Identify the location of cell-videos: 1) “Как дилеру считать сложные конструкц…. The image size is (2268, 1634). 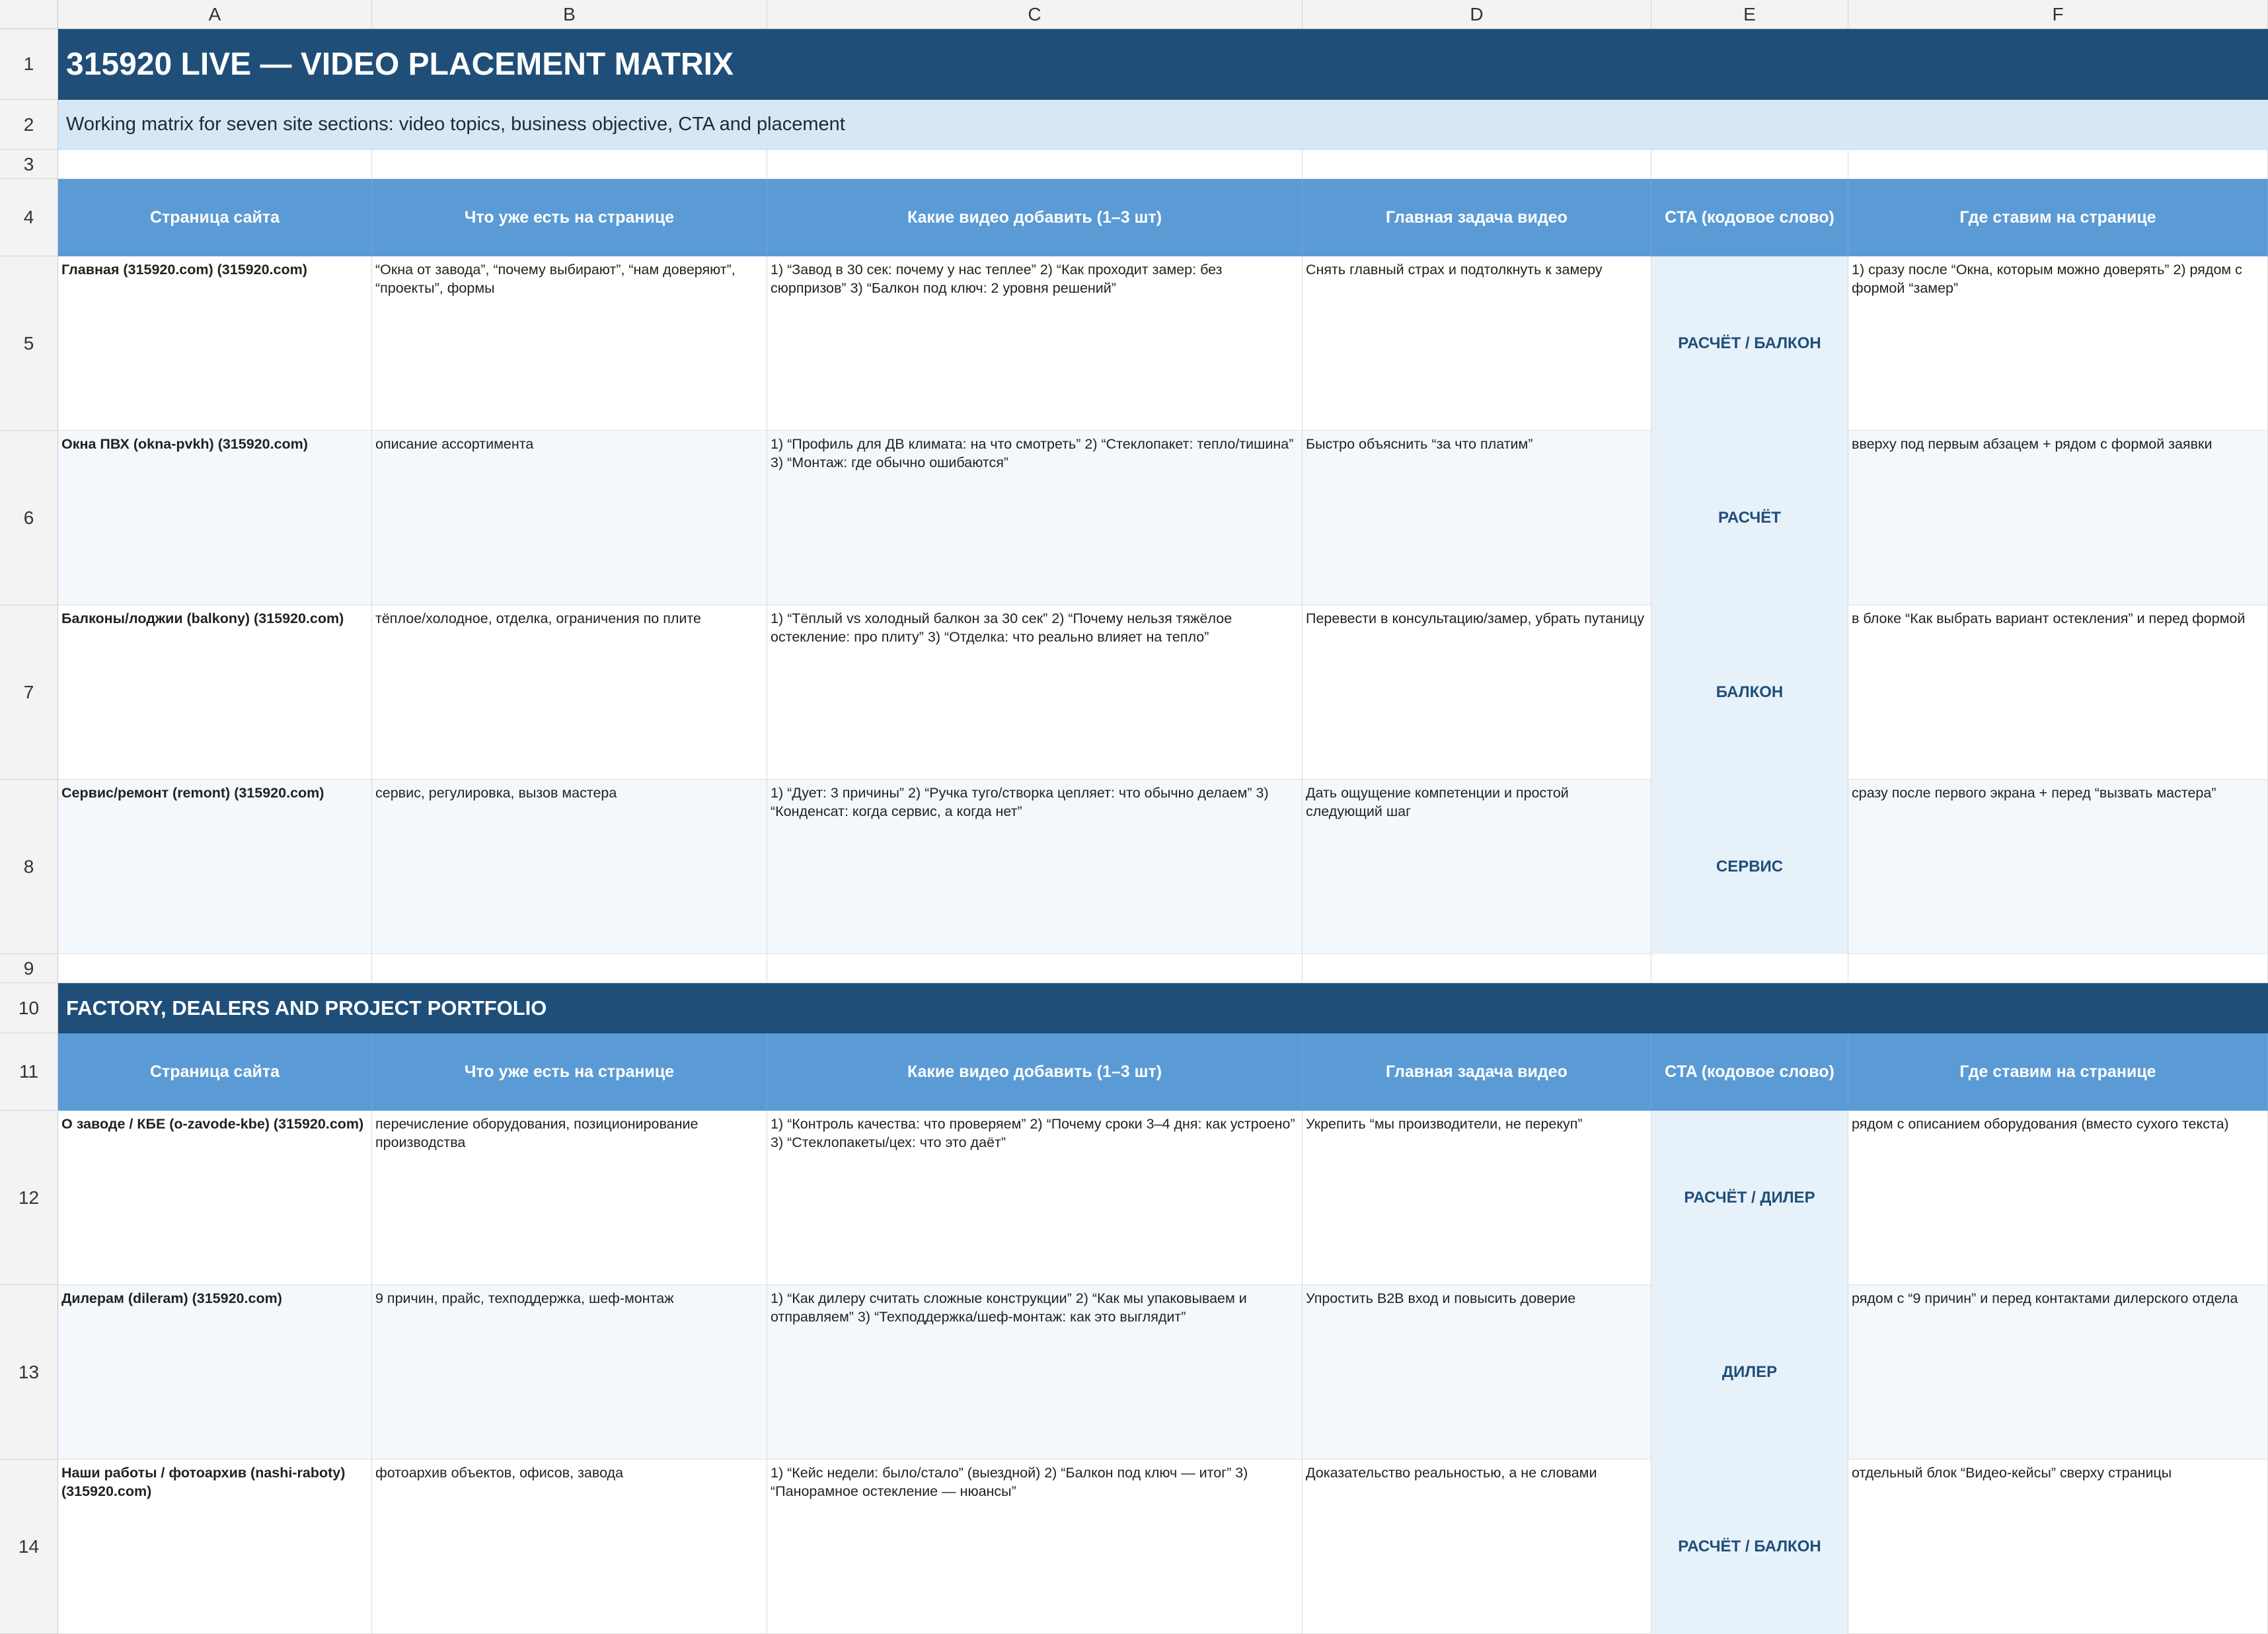
(1035, 1372).